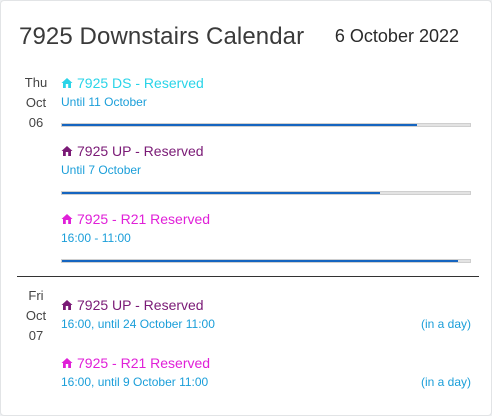 Image resolution: width=492 pixels, height=416 pixels. I want to click on event-title: 7925 DS - Reserved, so click(132, 83).